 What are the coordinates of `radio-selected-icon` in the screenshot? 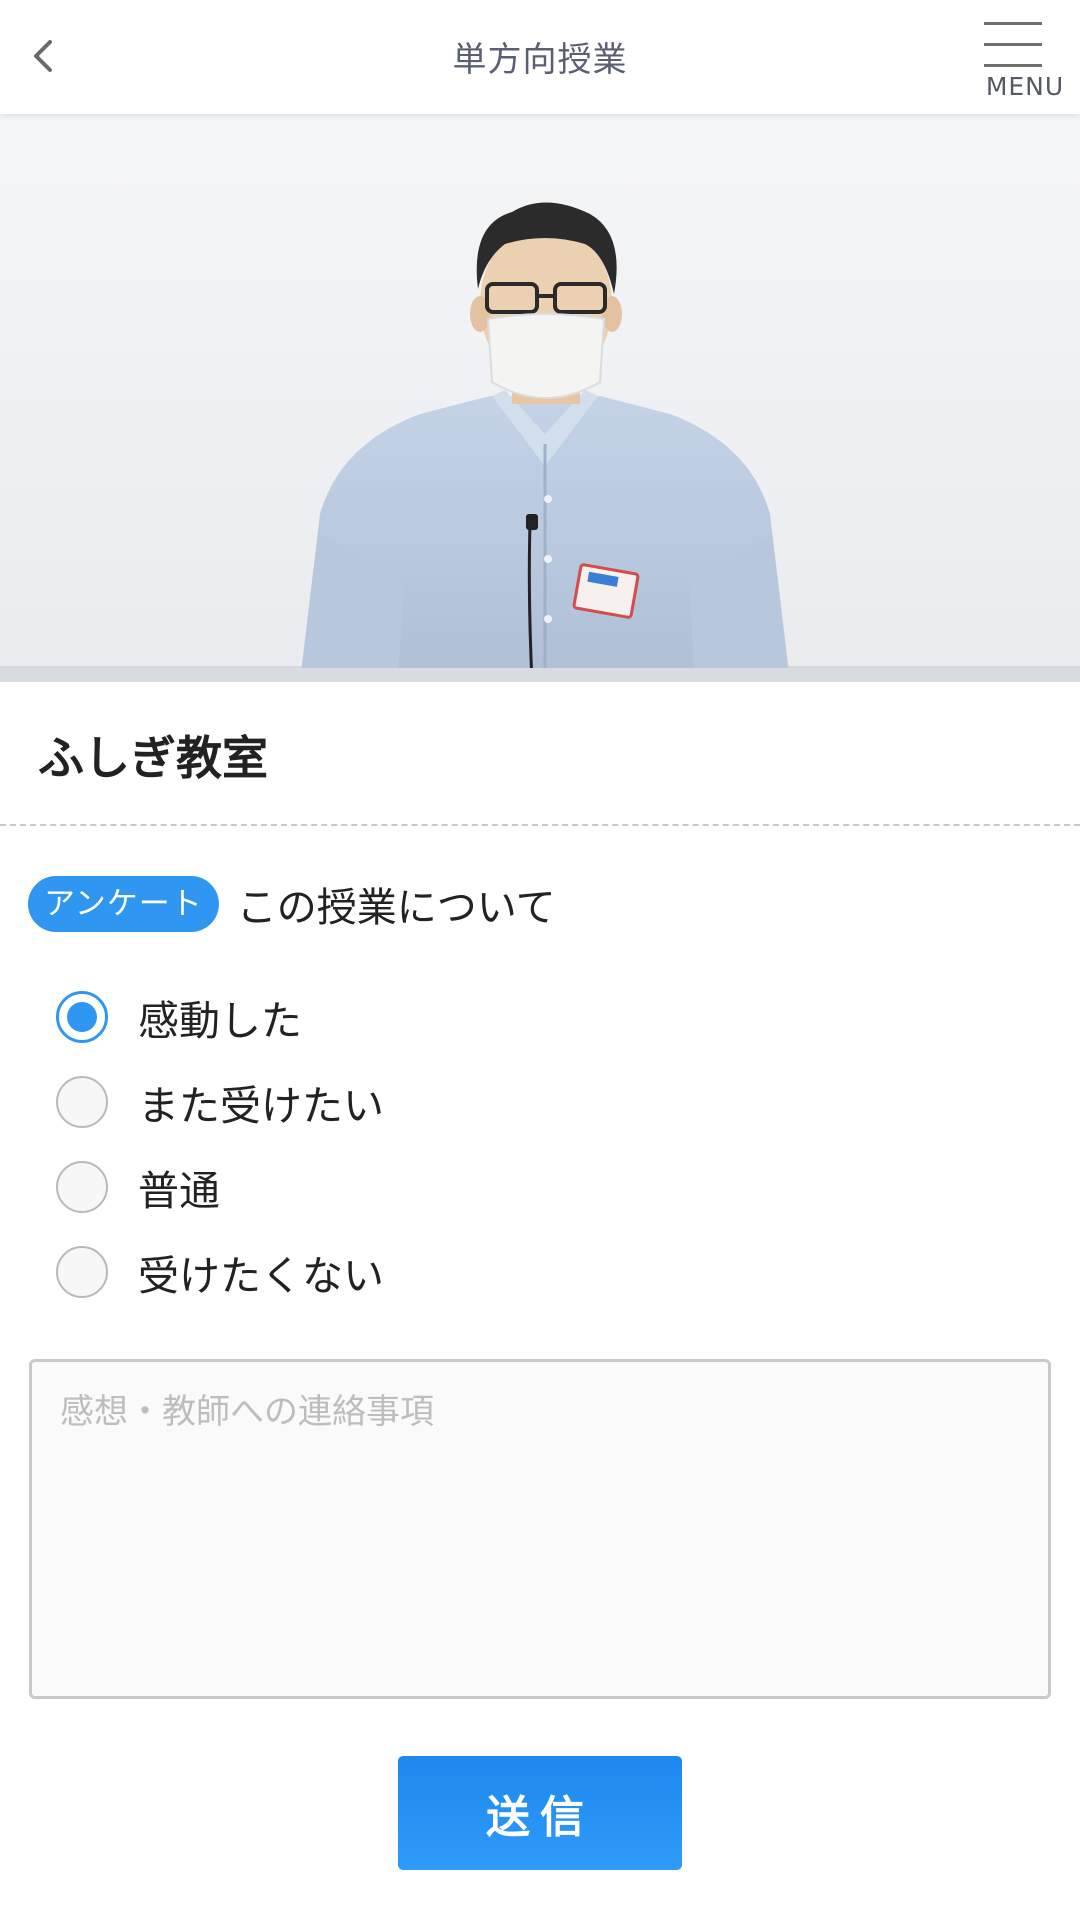 It's located at (82, 1017).